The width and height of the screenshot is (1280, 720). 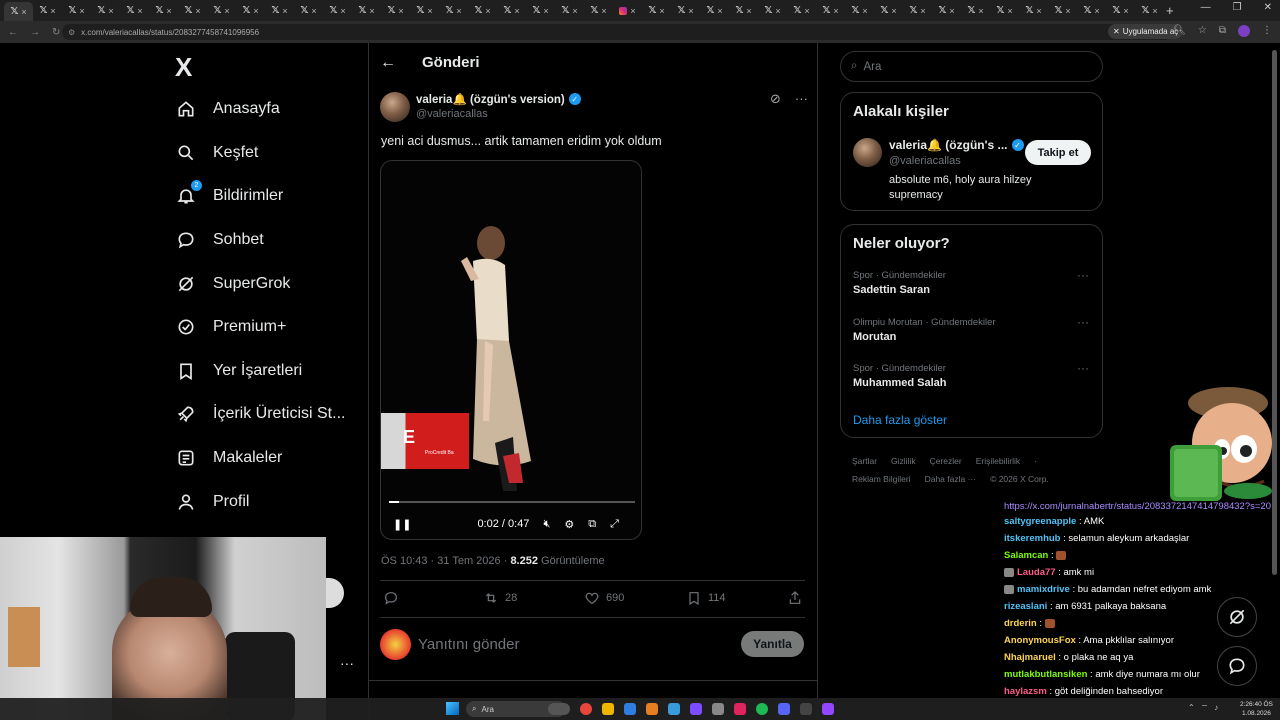 I want to click on picture-in-picture-icon: ⧉, so click(x=592, y=524).